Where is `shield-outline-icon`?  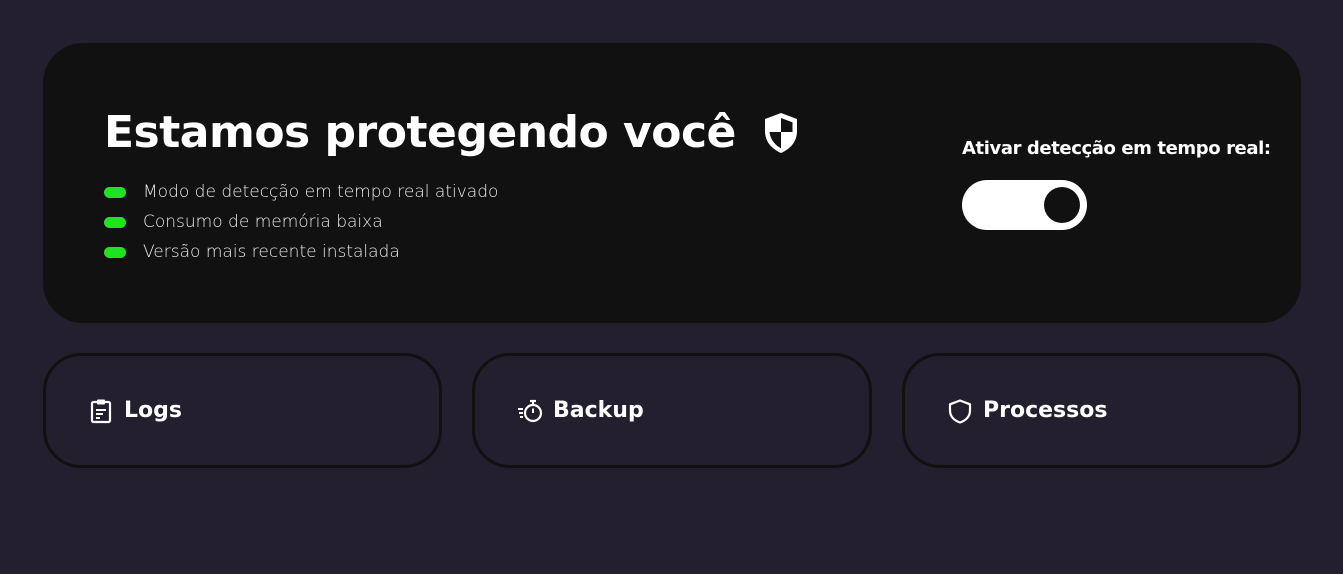 shield-outline-icon is located at coordinates (960, 411).